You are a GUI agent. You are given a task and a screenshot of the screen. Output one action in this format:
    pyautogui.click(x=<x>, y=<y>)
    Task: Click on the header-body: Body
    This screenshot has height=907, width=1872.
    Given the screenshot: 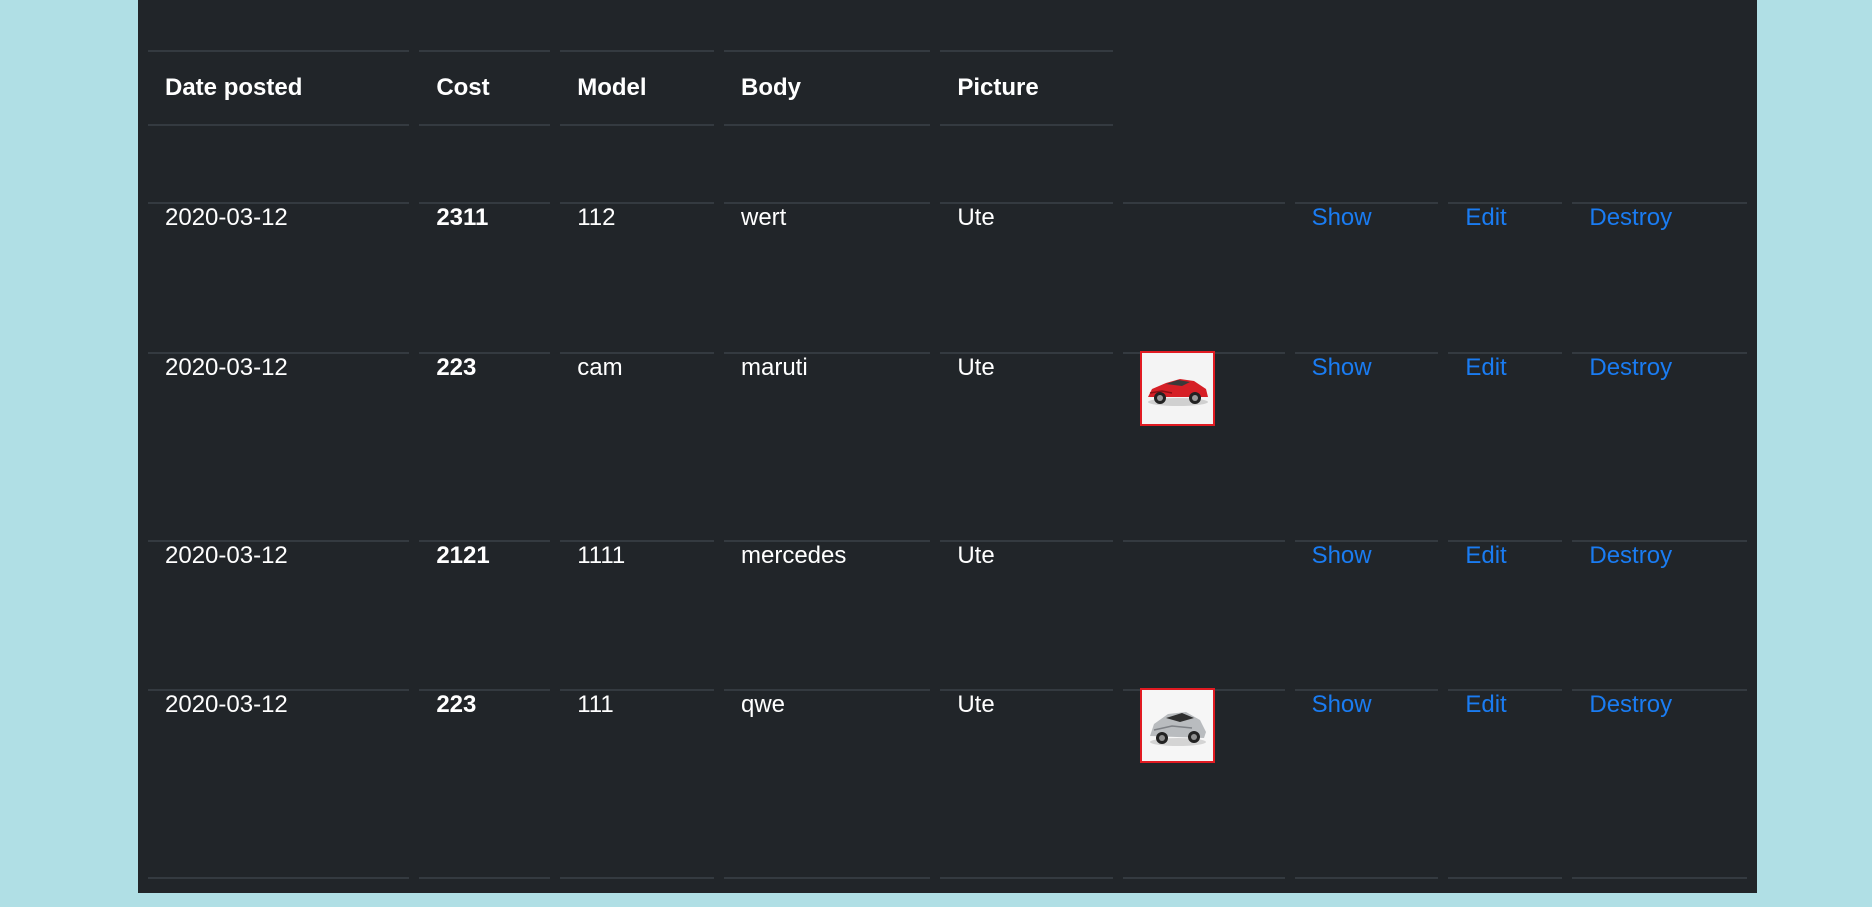 What is the action you would take?
    pyautogui.click(x=827, y=88)
    